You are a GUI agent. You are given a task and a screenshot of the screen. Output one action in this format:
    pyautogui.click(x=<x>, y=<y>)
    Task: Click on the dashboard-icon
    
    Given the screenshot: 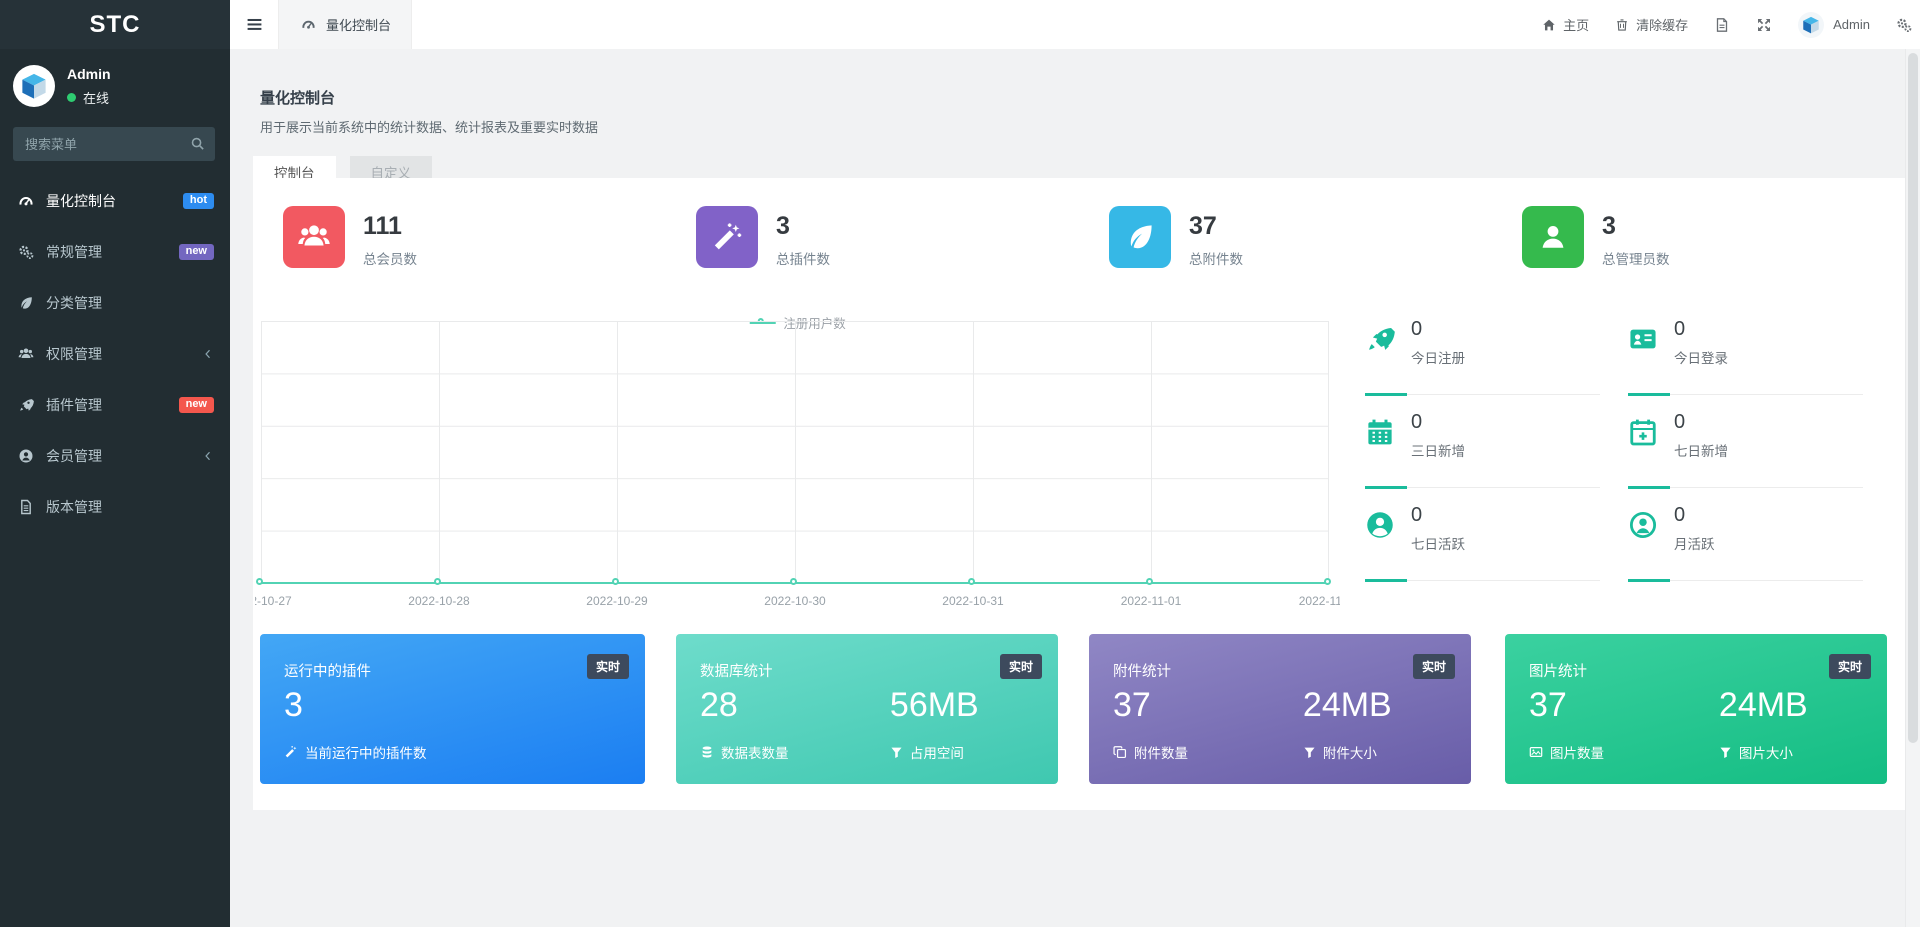 What is the action you would take?
    pyautogui.click(x=308, y=24)
    